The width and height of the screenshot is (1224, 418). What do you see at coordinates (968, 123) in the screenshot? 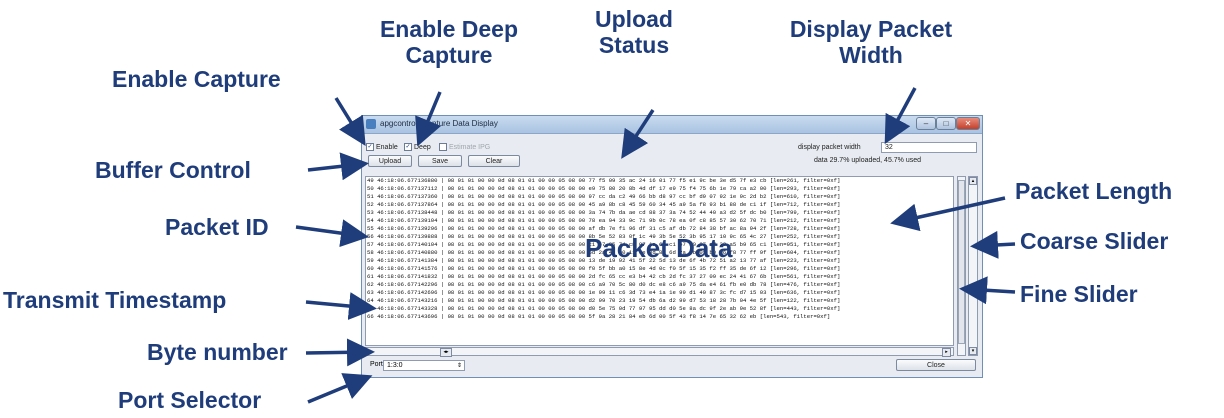
I see `close-icon: ✕` at bounding box center [968, 123].